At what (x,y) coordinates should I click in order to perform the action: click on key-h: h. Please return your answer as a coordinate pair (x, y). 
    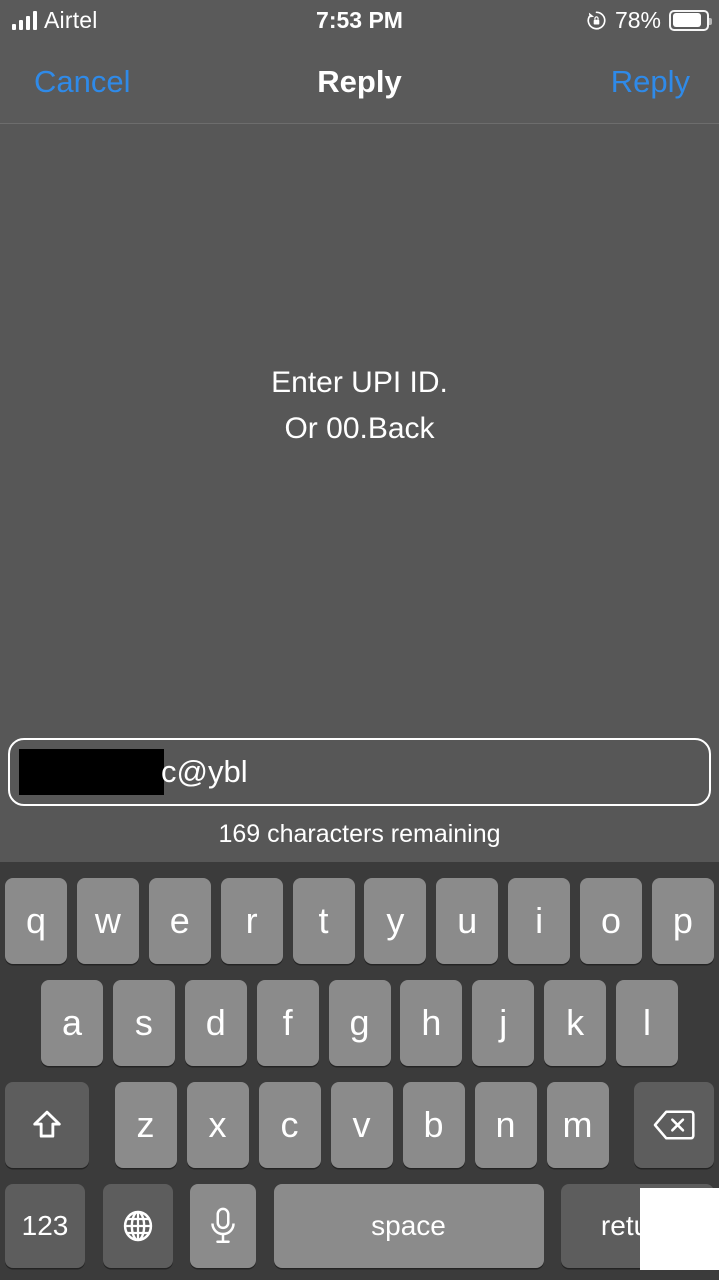
    Looking at the image, I should click on (431, 1023).